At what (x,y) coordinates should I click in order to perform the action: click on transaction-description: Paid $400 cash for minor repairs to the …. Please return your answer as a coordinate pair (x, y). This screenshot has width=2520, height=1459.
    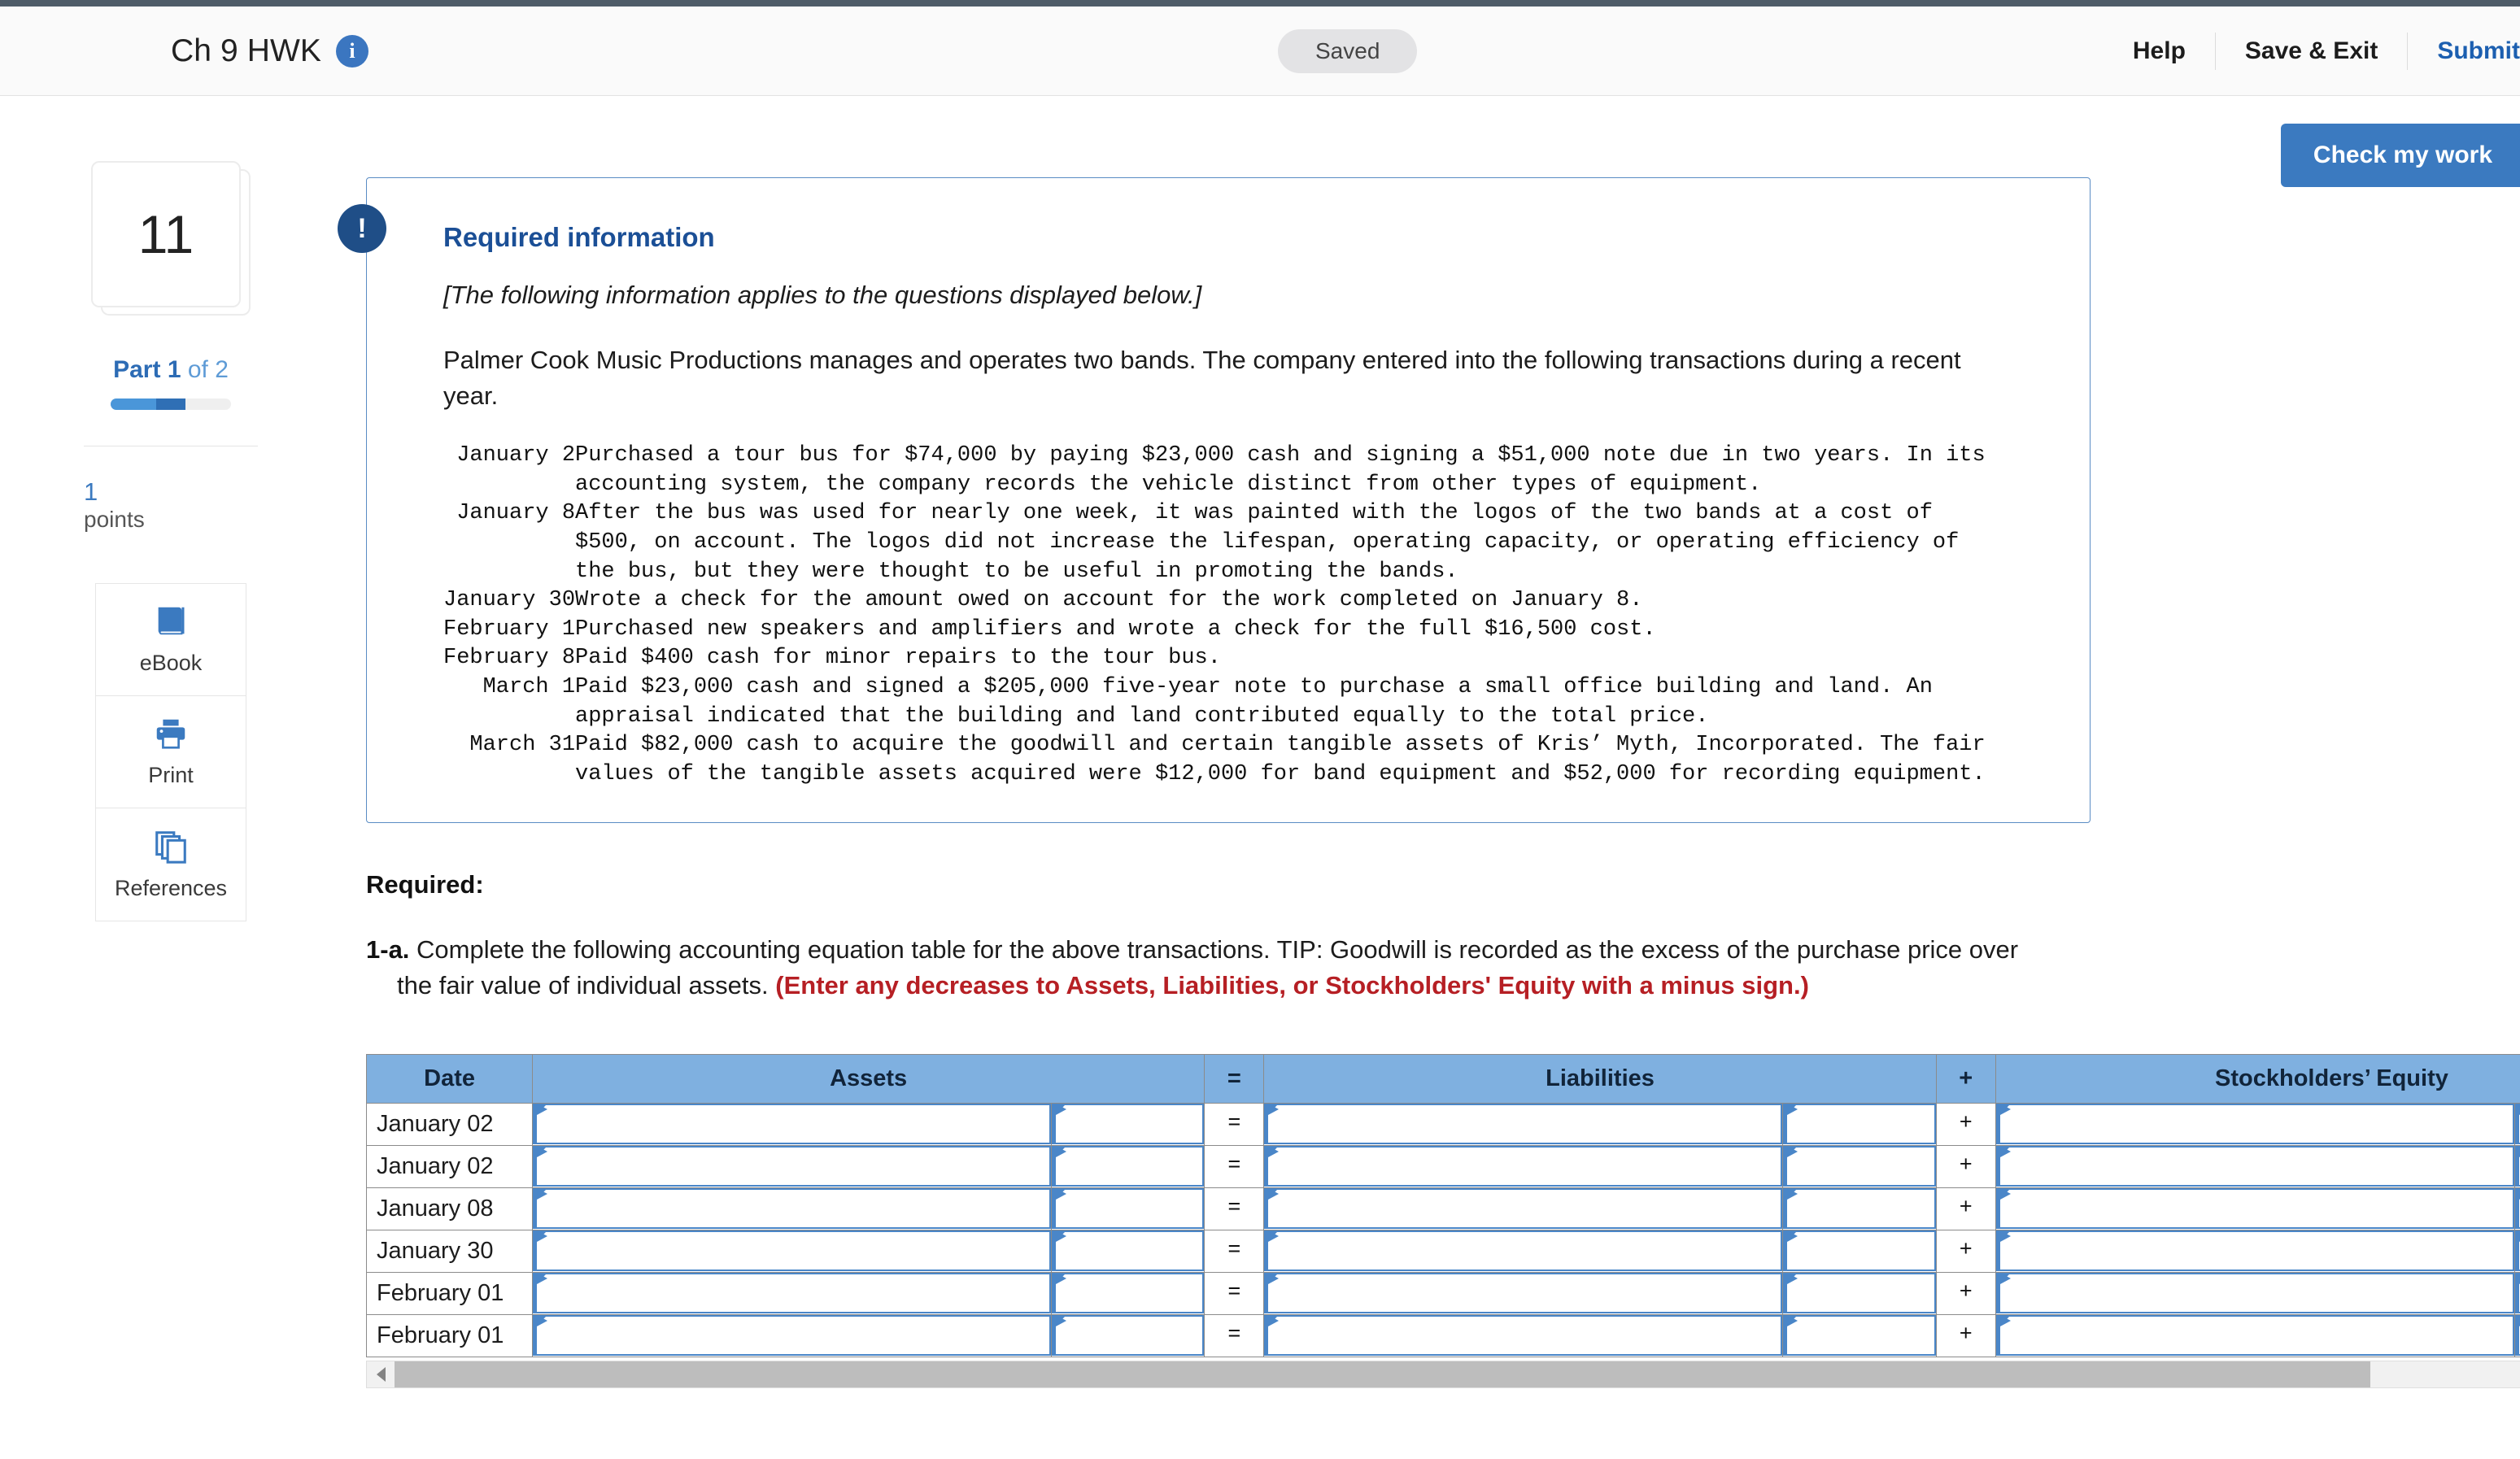
    Looking at the image, I should click on (898, 659).